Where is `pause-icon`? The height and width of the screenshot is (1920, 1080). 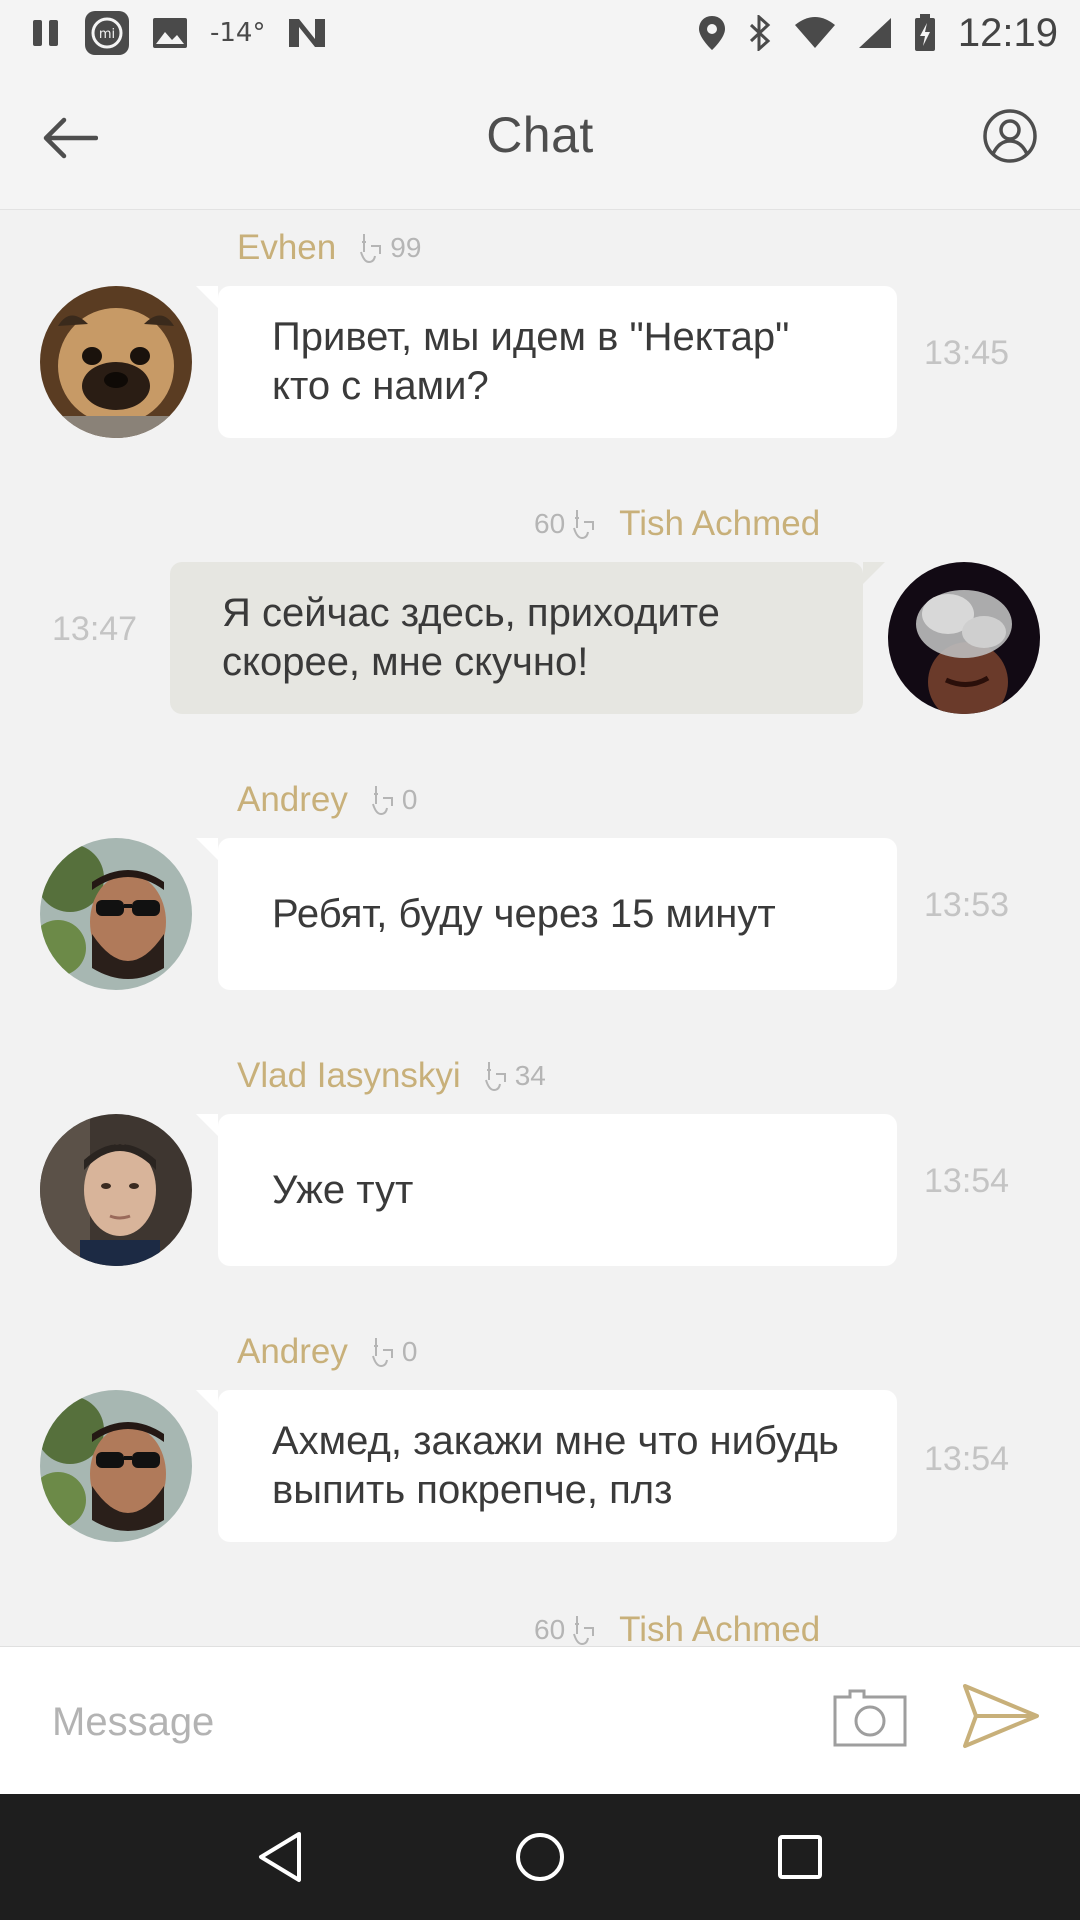 pause-icon is located at coordinates (46, 33).